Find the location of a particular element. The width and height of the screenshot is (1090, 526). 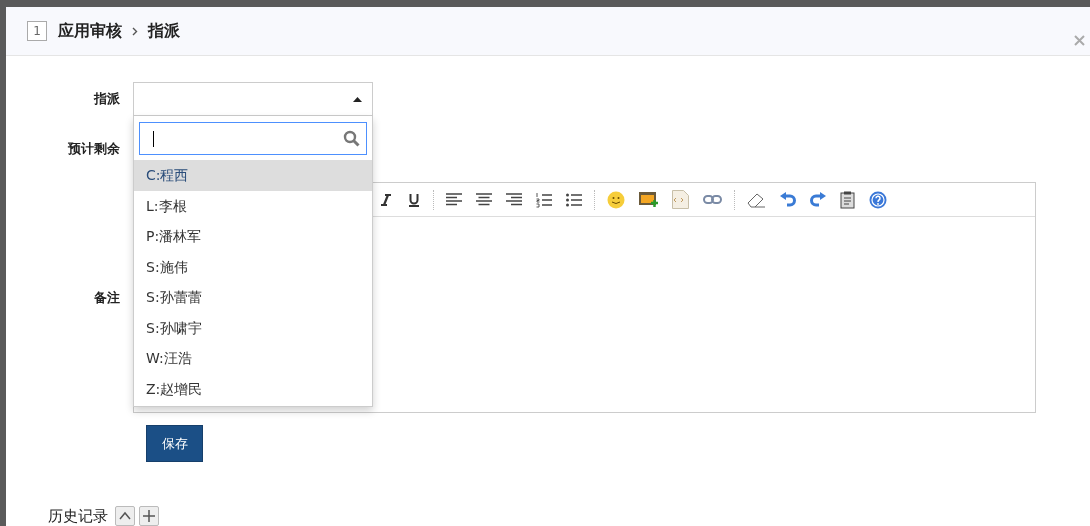

dropdown-option: Z:赵增民 is located at coordinates (253, 388).